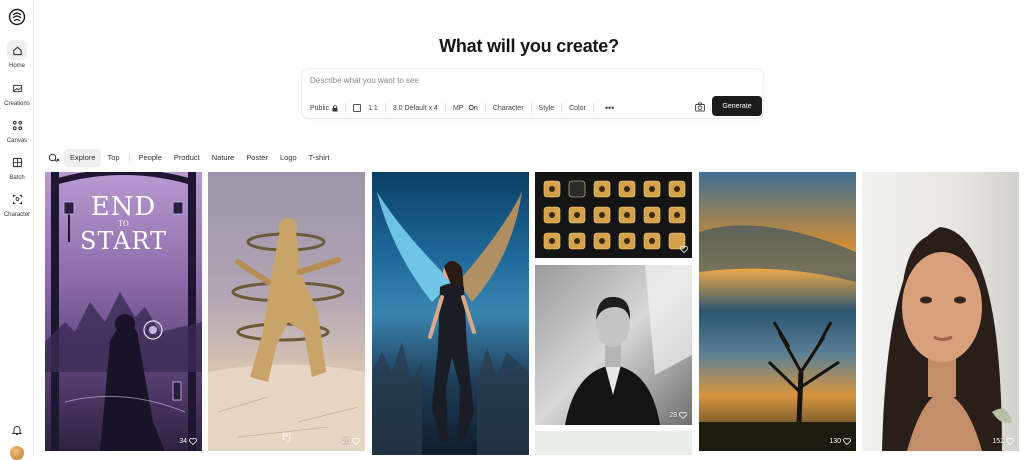 The width and height of the screenshot is (1024, 460). I want to click on like-count: 152, so click(998, 441).